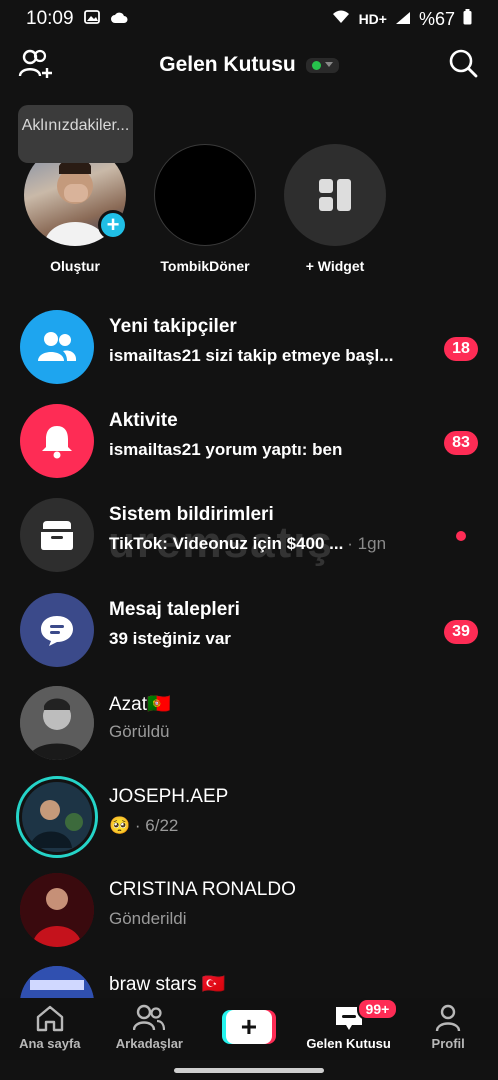 The image size is (498, 1080). I want to click on requests-avatar, so click(57, 630).